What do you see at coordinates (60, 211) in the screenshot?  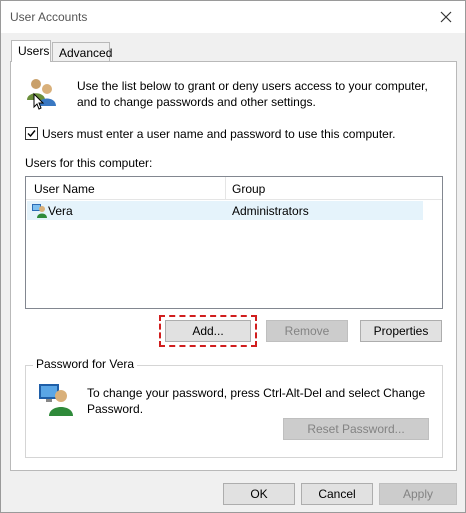 I see `cell-user-name: Vera` at bounding box center [60, 211].